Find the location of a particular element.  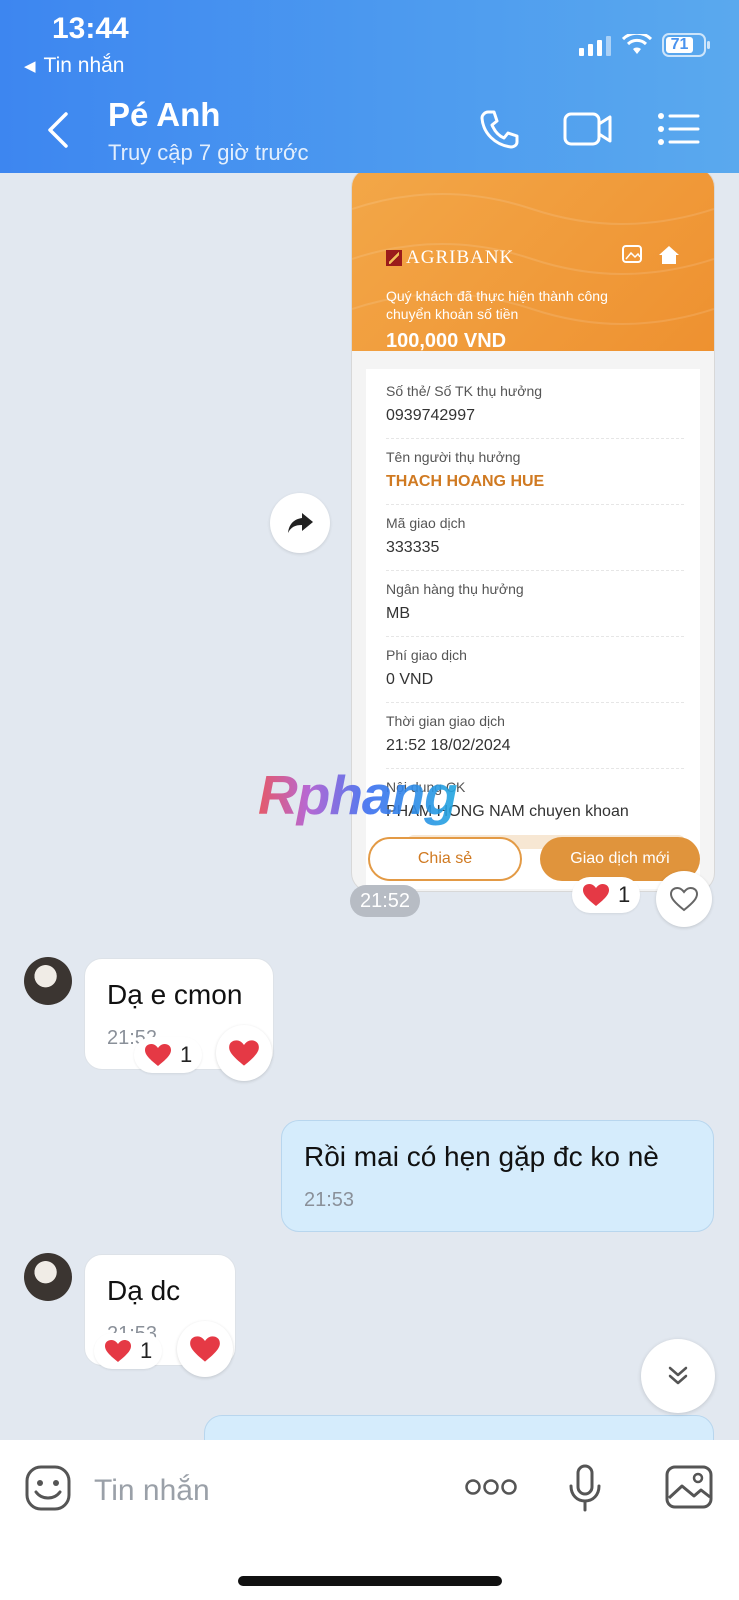

message-text: Dạ e cmon is located at coordinates (175, 994).